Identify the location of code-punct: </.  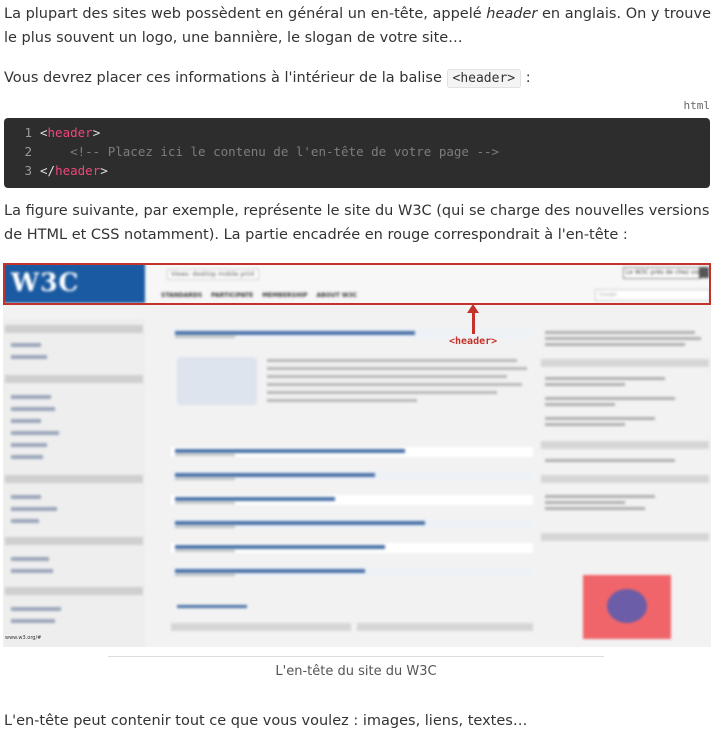
(48, 170).